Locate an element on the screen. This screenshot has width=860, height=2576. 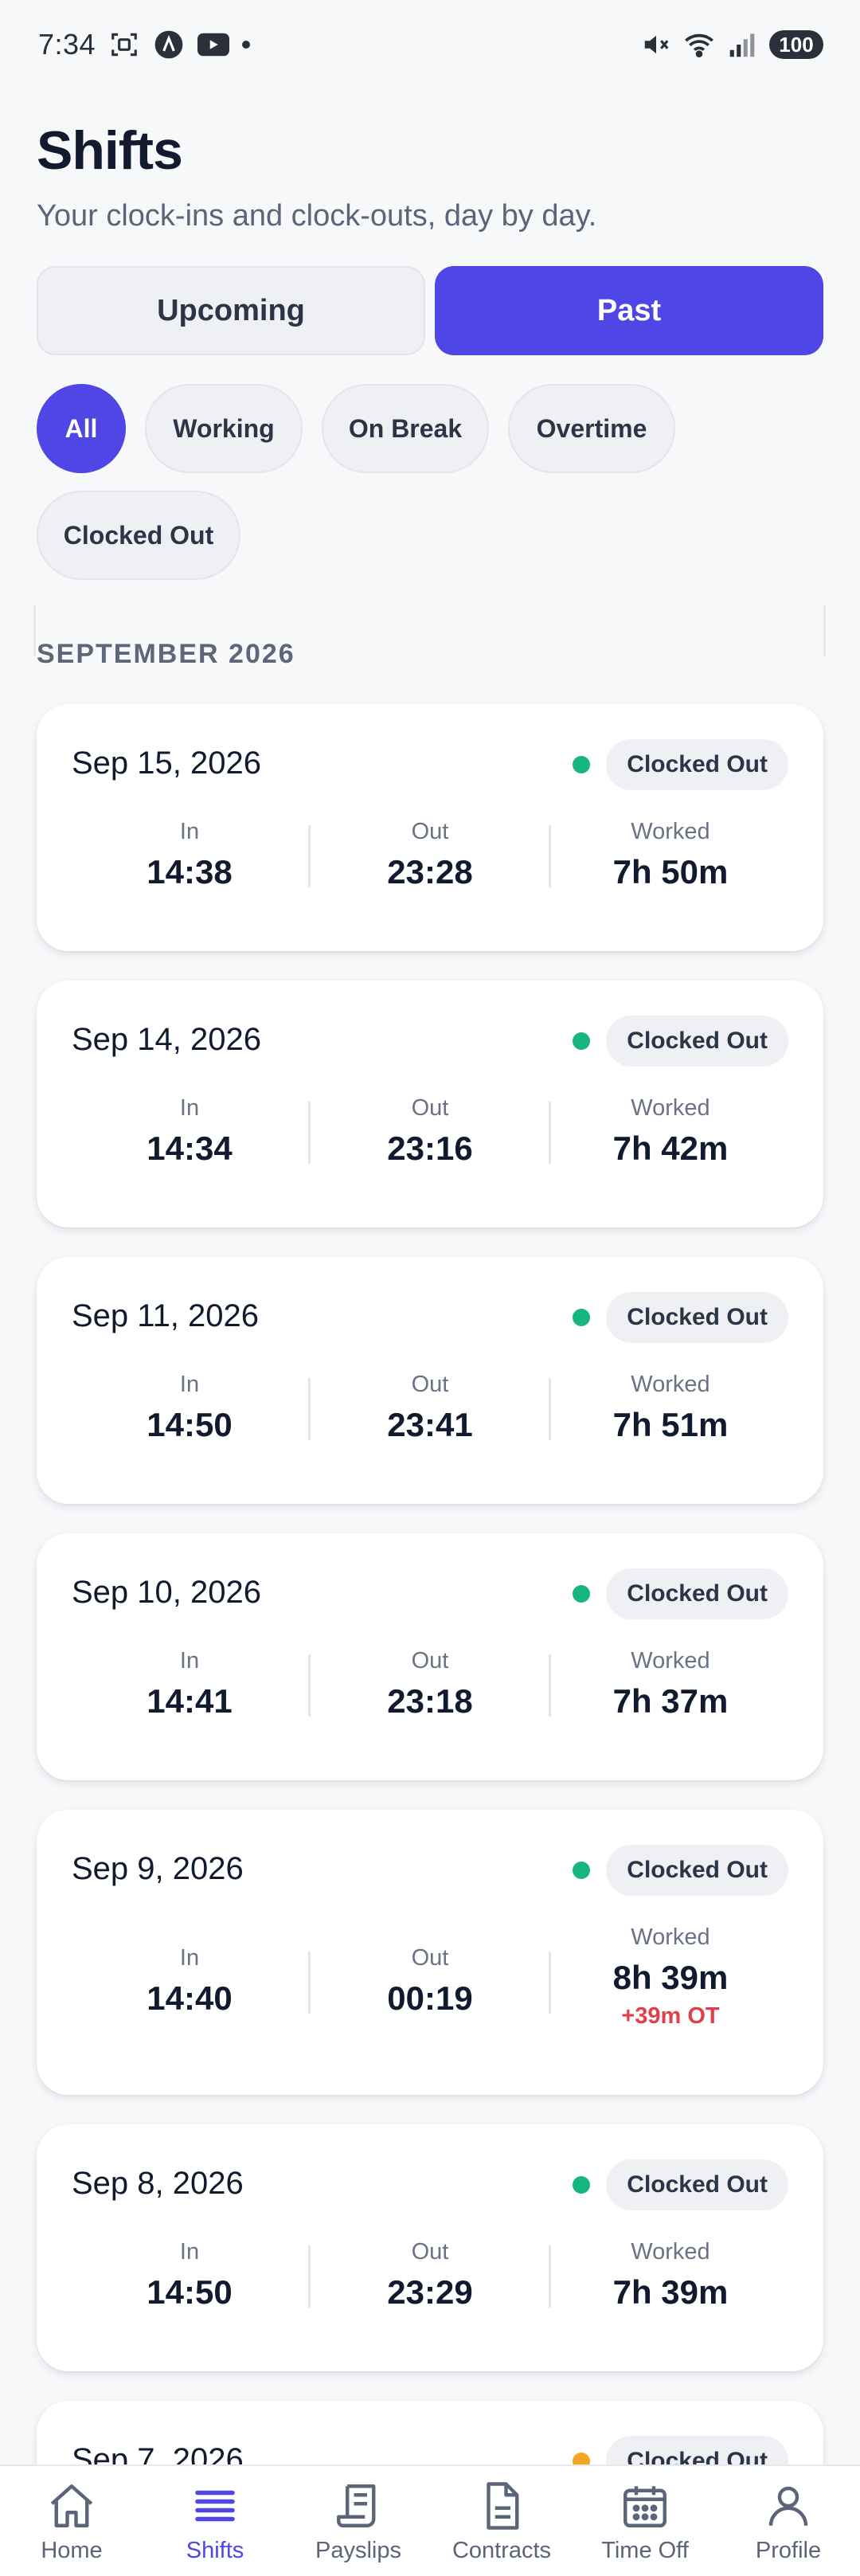
clock-in-column: In 14:50 is located at coordinates (189, 1408).